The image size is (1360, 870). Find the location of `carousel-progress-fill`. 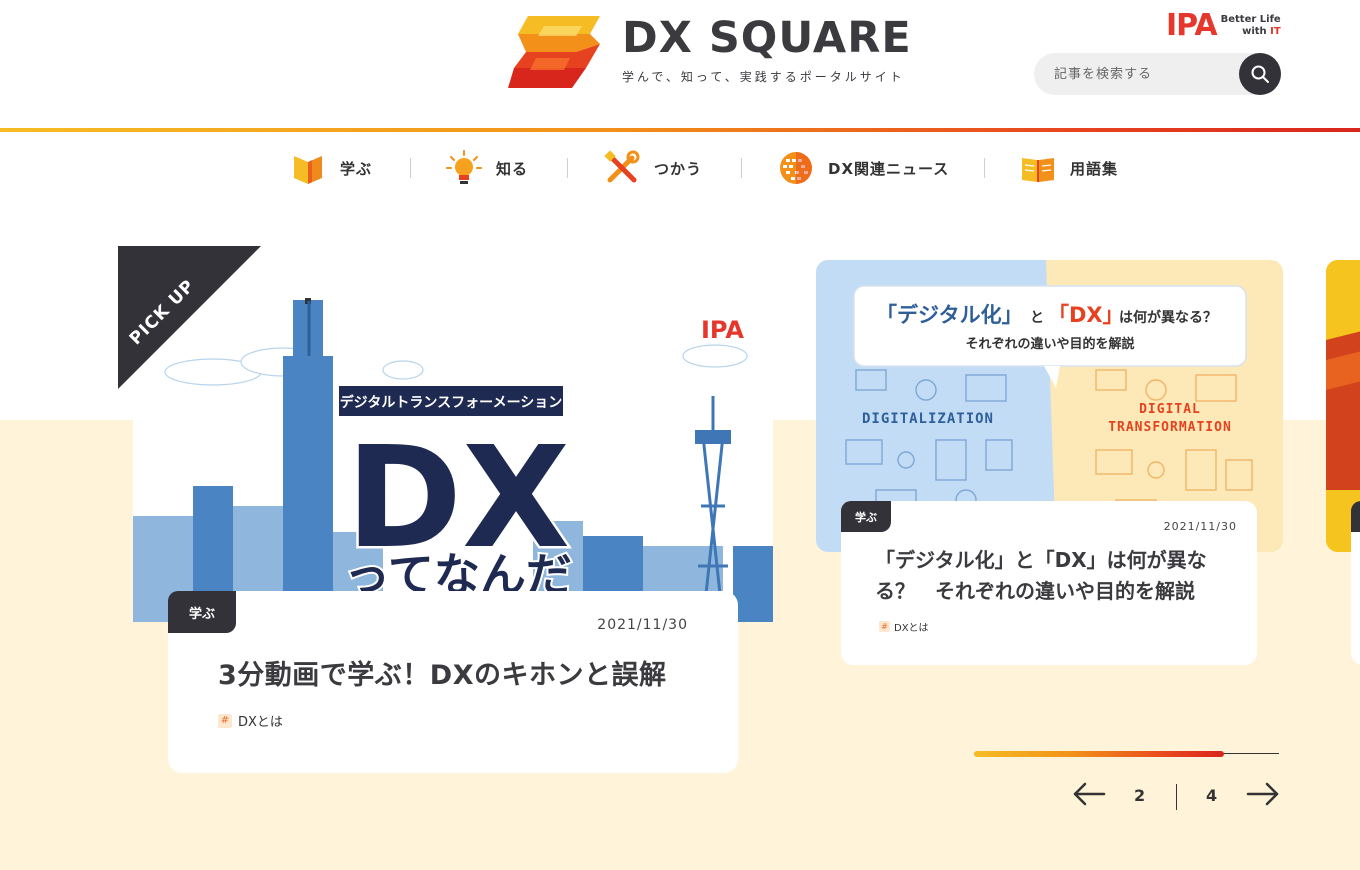

carousel-progress-fill is located at coordinates (1099, 754).